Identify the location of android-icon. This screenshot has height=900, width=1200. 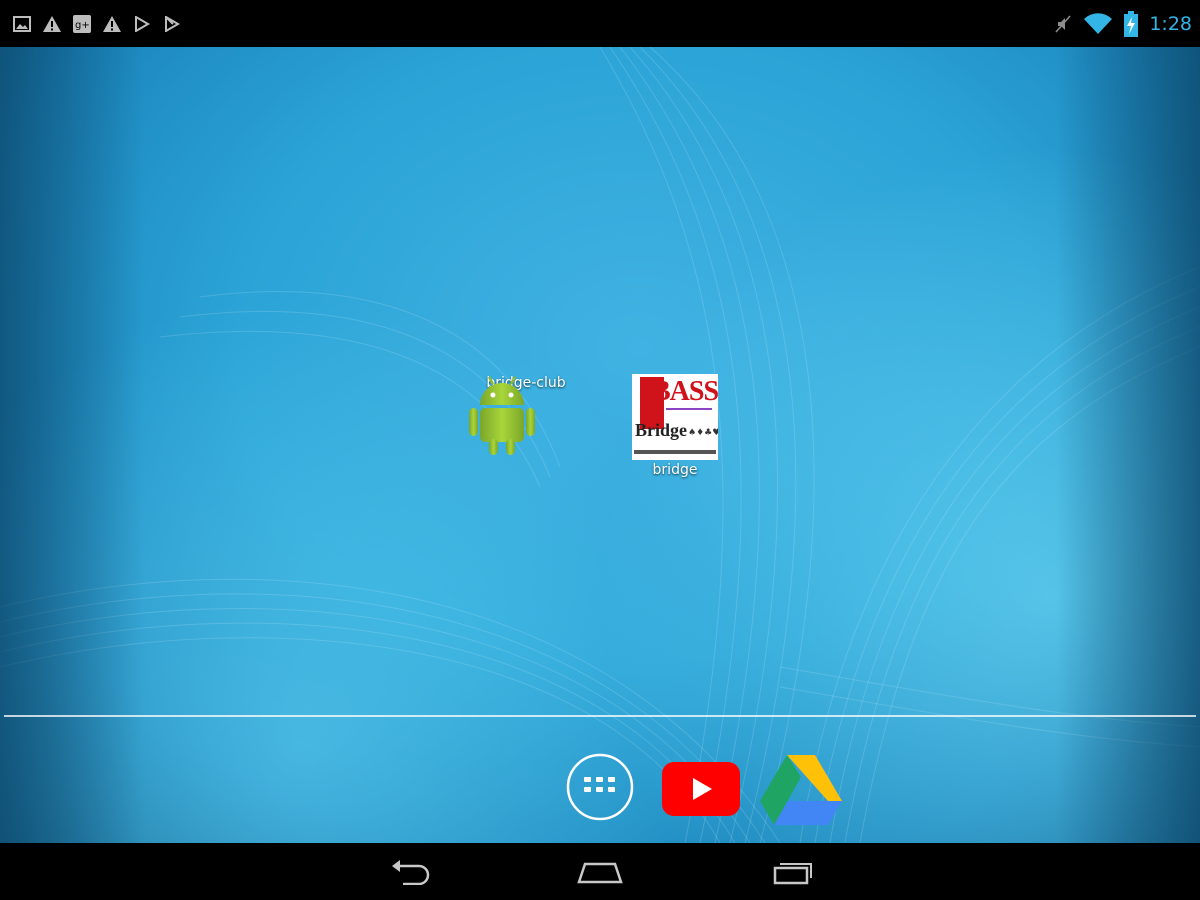
(502, 415).